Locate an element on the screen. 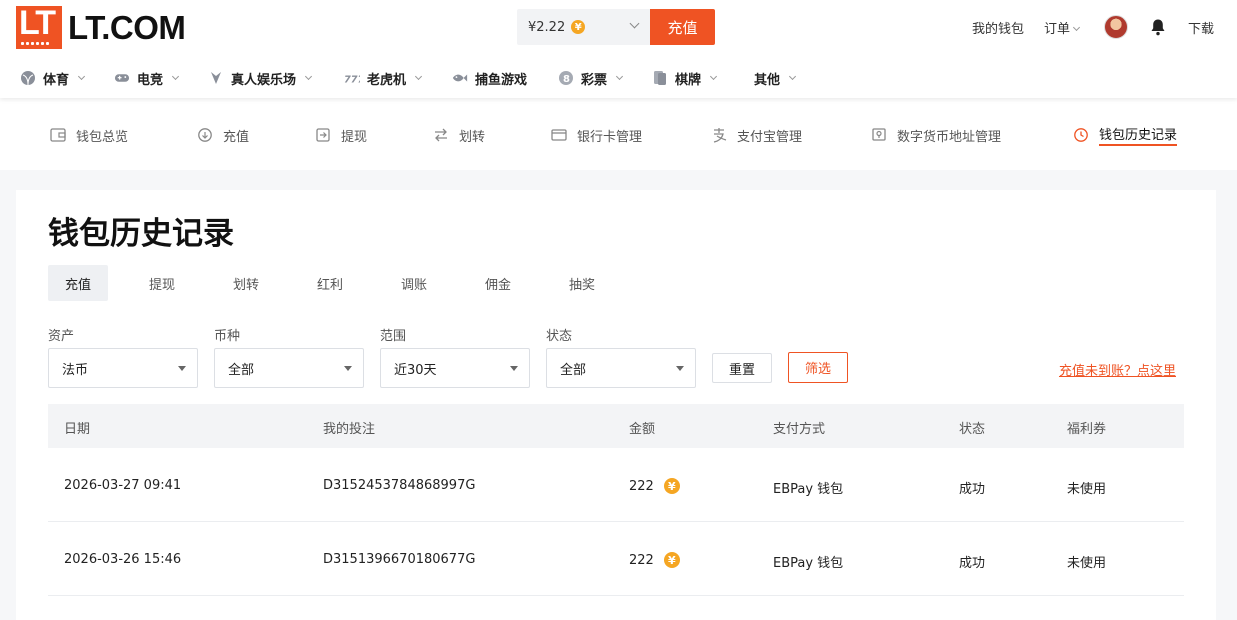 The height and width of the screenshot is (620, 1237). asset-label: 资产 is located at coordinates (61, 336).